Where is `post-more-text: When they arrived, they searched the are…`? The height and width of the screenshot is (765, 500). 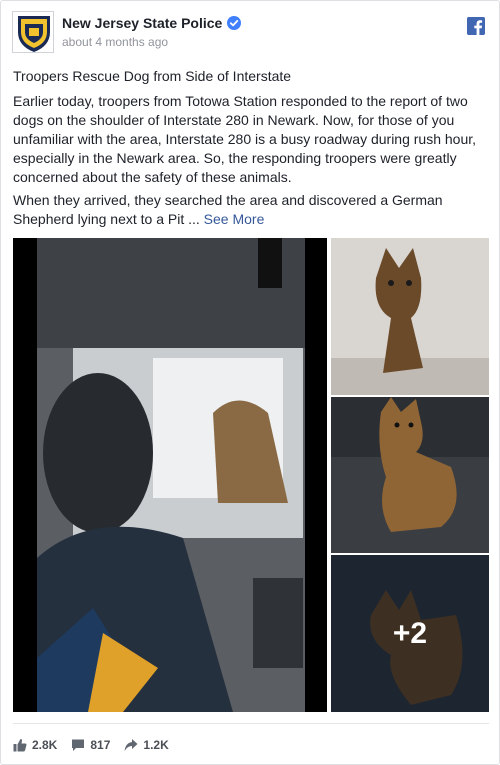
post-more-text: When they arrived, they searched the are… is located at coordinates (251, 210).